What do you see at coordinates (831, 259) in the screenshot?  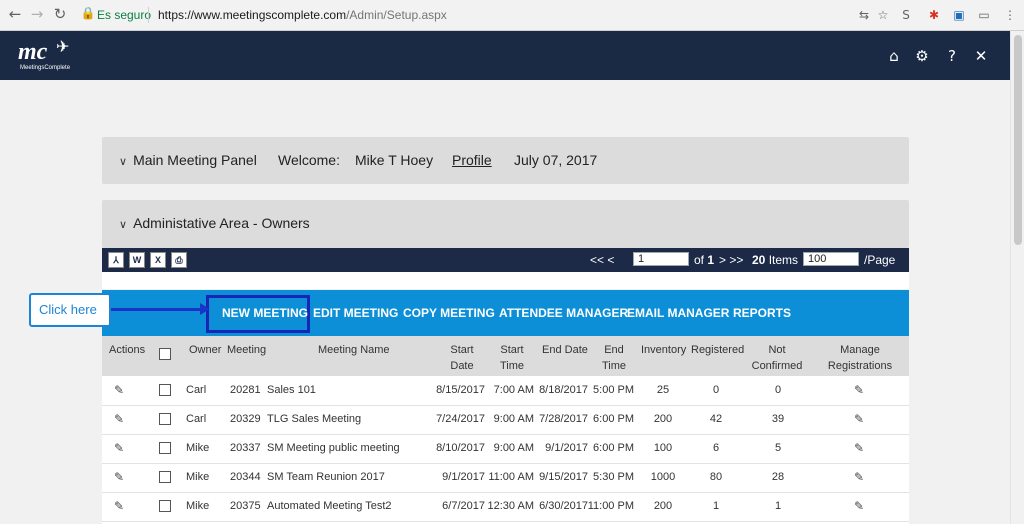 I see `per-page-input: 100` at bounding box center [831, 259].